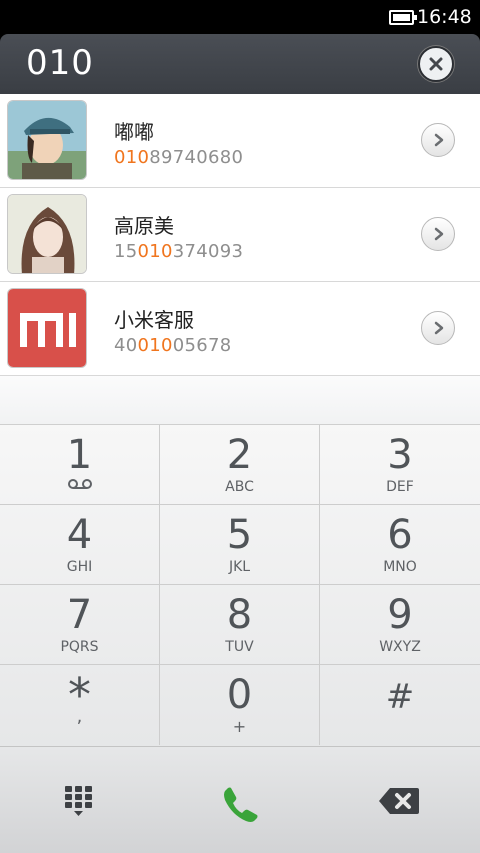 The width and height of the screenshot is (480, 853). I want to click on key-digit: #, so click(400, 697).